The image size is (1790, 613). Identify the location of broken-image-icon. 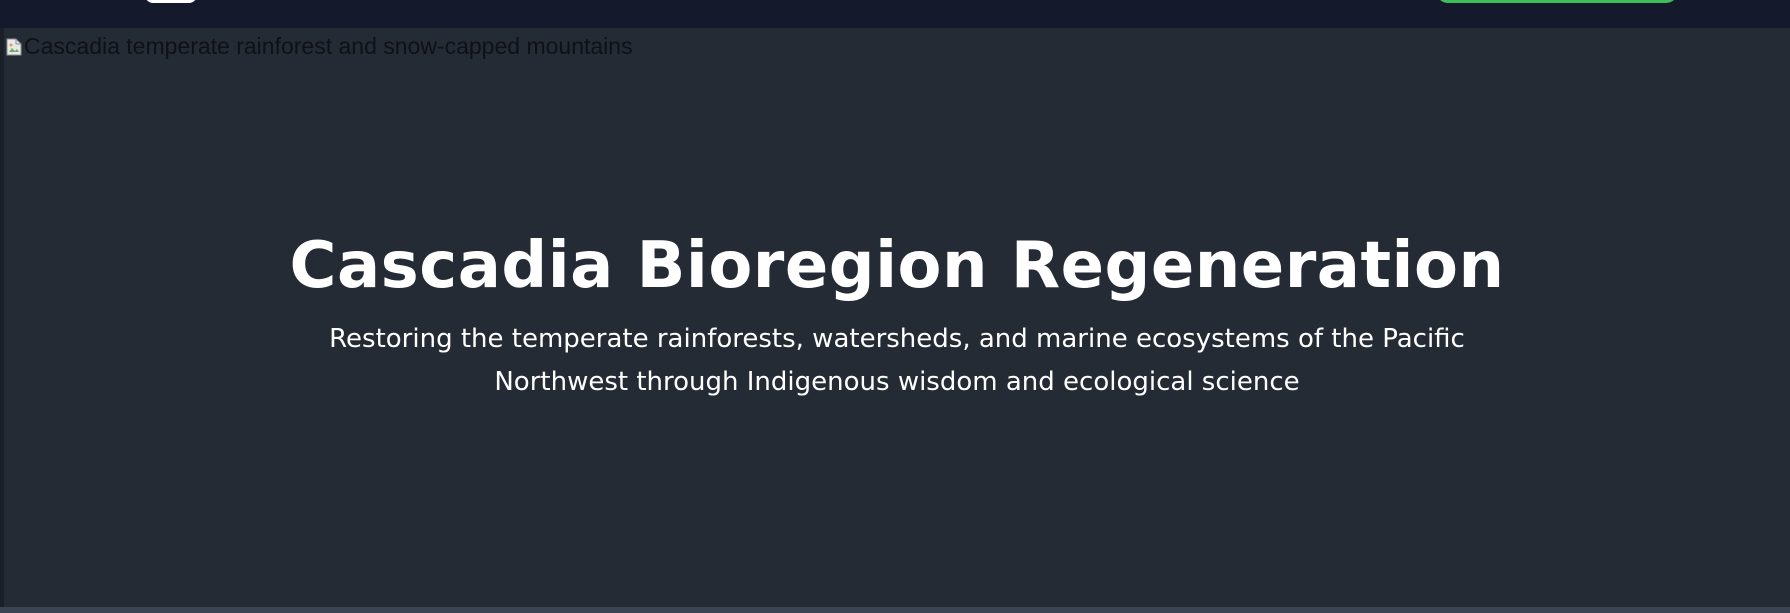
(14, 45).